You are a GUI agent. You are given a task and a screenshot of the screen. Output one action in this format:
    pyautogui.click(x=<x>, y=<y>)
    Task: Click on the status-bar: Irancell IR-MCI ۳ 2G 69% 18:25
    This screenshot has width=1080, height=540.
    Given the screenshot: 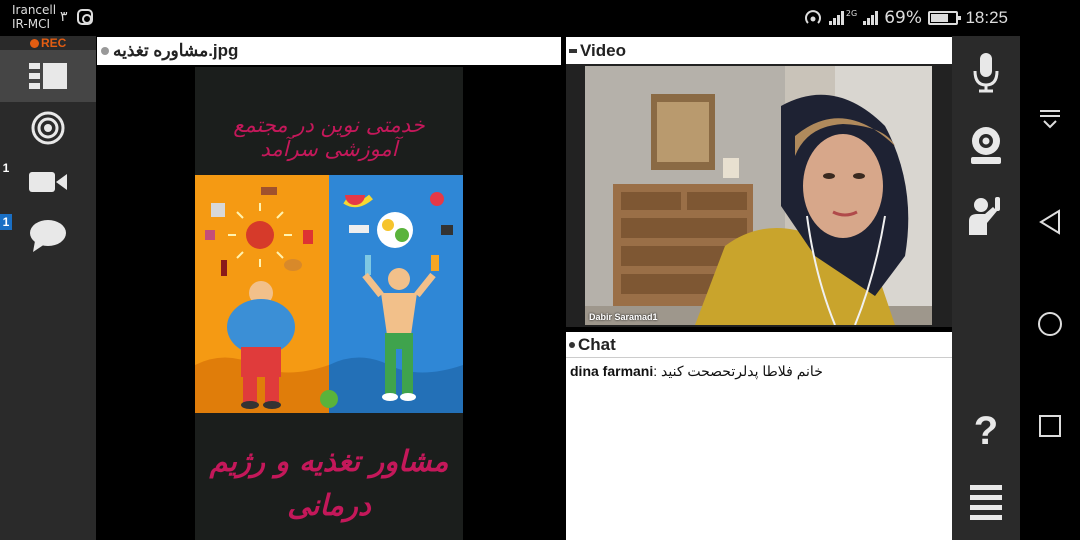 What is the action you would take?
    pyautogui.click(x=540, y=18)
    